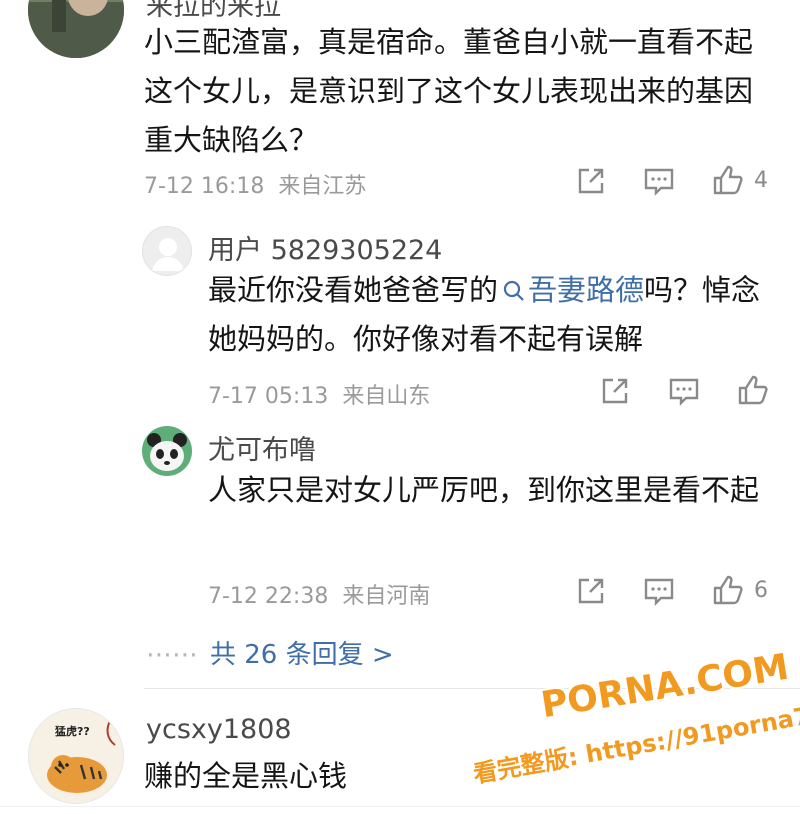 Image resolution: width=800 pixels, height=814 pixels. Describe the element at coordinates (488, 315) in the screenshot. I see `reply-text: 最近你没看她爸爸写的 吾妻路德吗？悼念她妈妈的。你好像对看不起有误解` at that location.